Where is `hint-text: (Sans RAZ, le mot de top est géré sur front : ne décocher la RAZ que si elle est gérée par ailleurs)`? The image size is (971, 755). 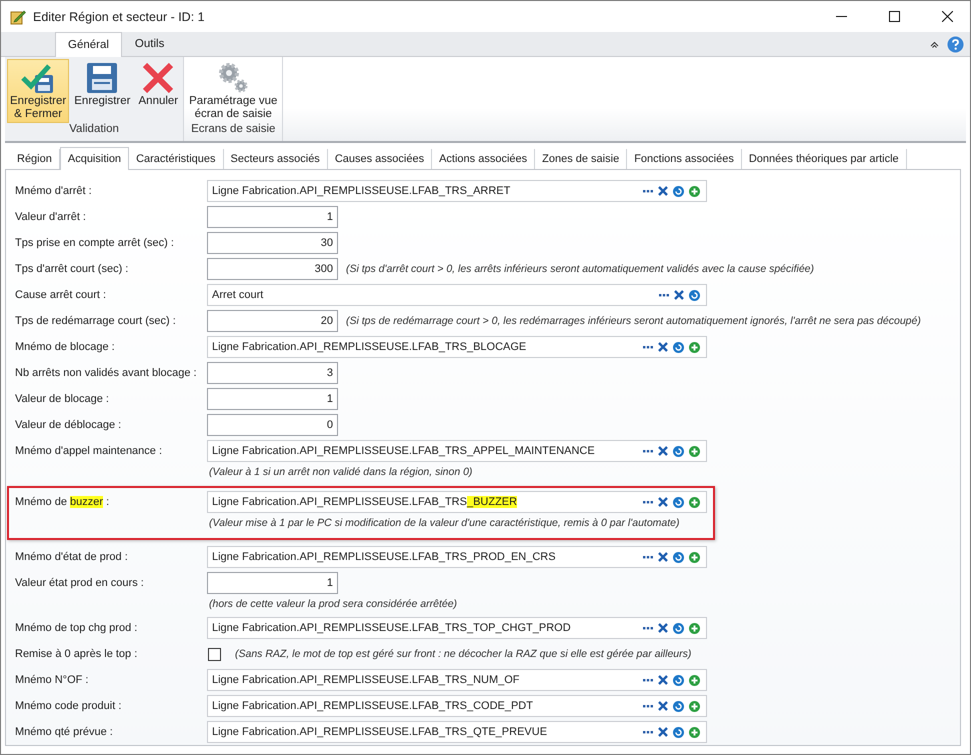 hint-text: (Sans RAZ, le mot de top est géré sur front : ne décocher la RAZ que si elle est gérée par ailleurs) is located at coordinates (463, 654).